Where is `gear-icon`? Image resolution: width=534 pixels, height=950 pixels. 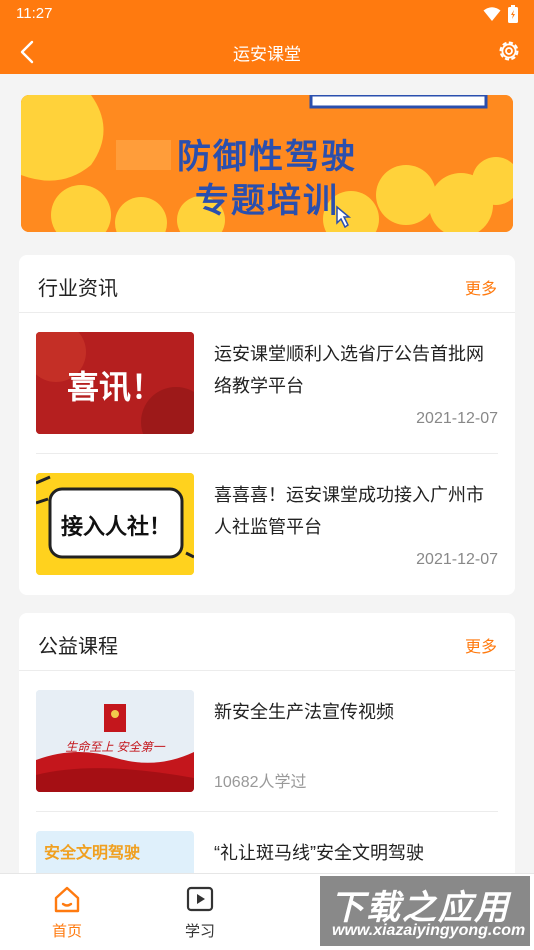
gear-icon is located at coordinates (509, 51).